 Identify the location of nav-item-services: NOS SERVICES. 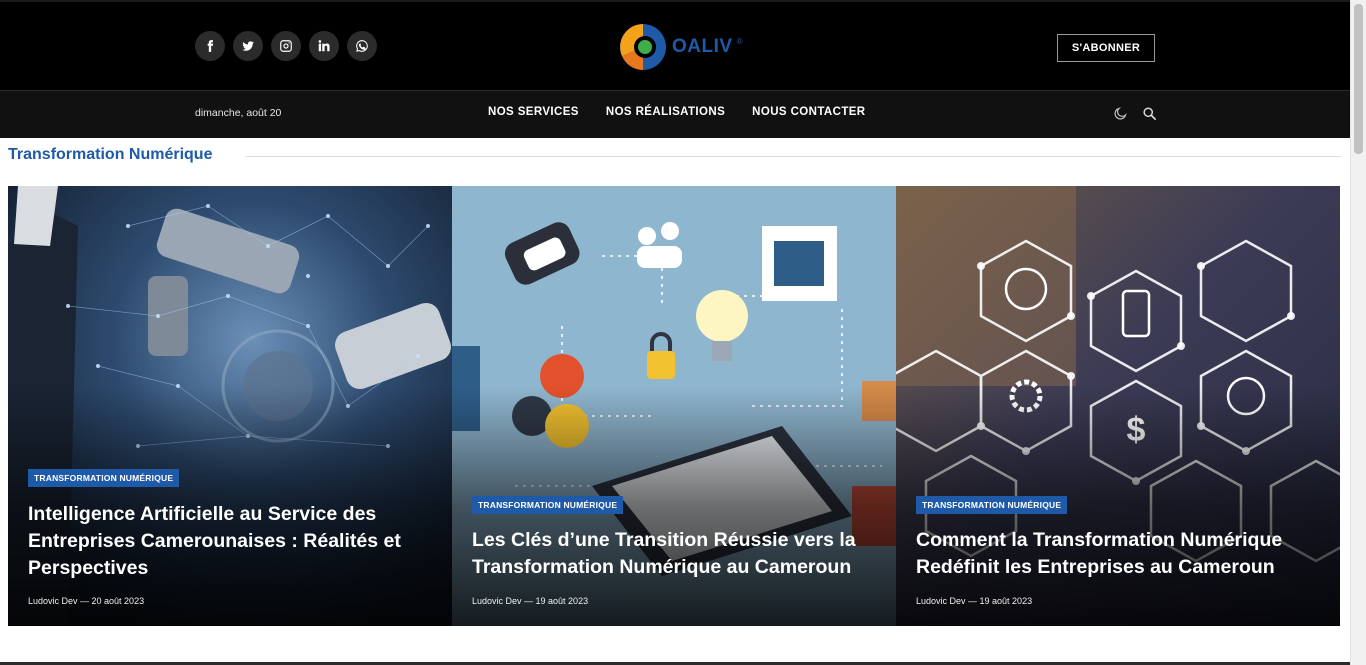
(533, 112).